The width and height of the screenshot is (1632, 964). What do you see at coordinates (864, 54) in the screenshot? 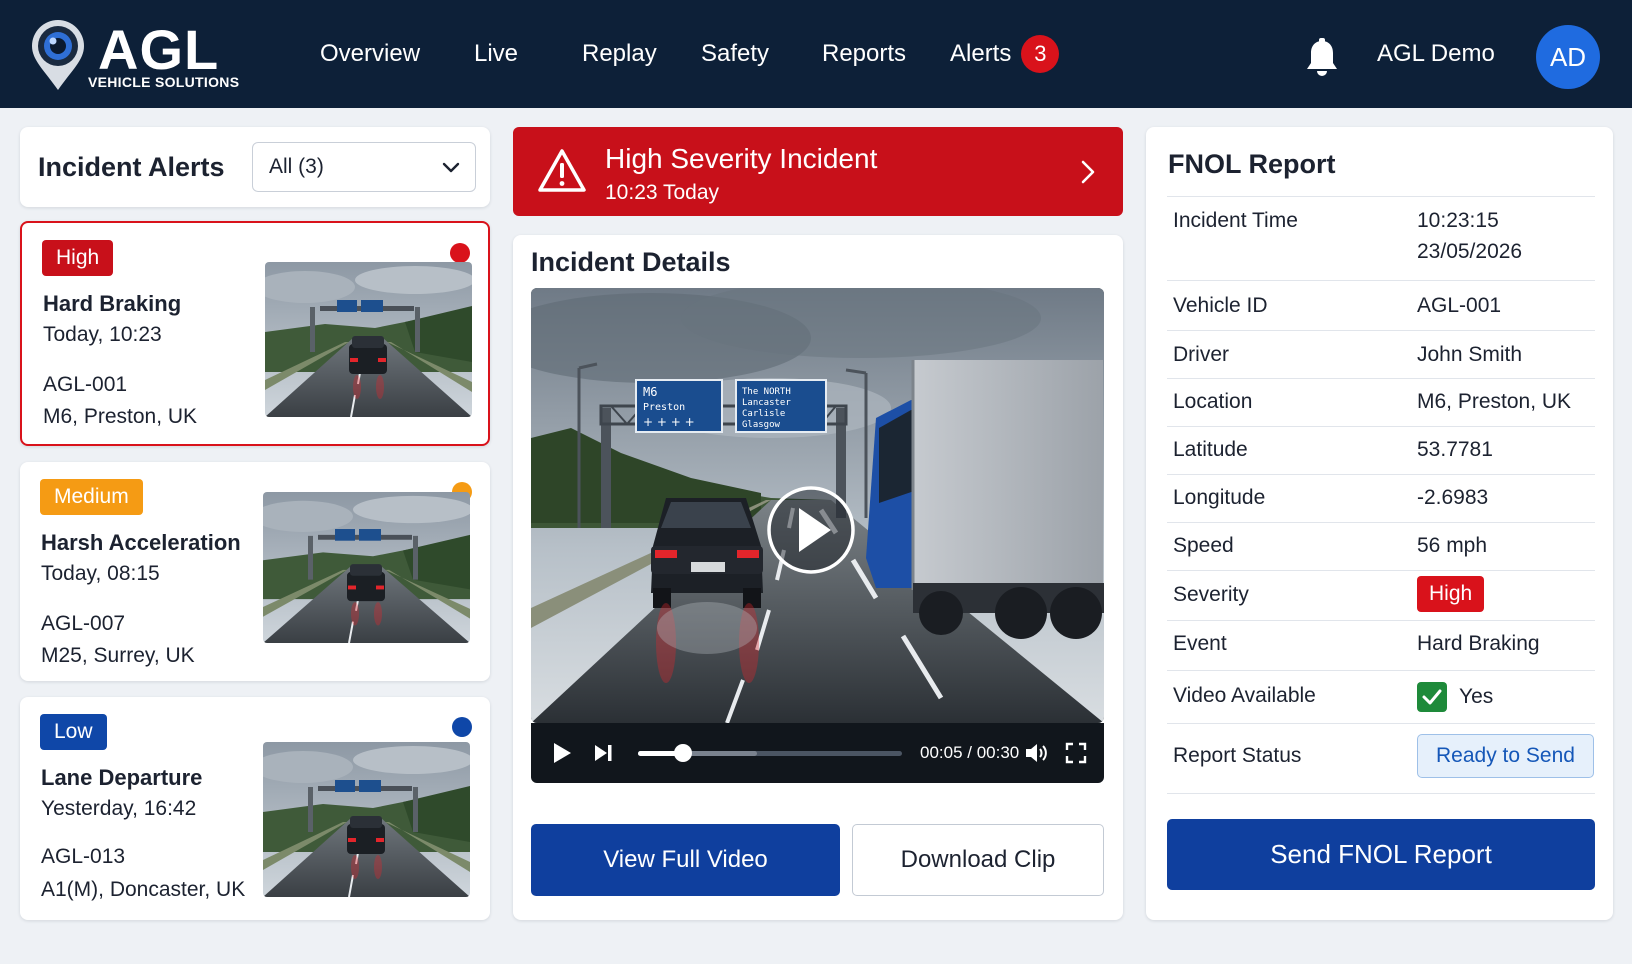
I see `nav-reports: Reports` at bounding box center [864, 54].